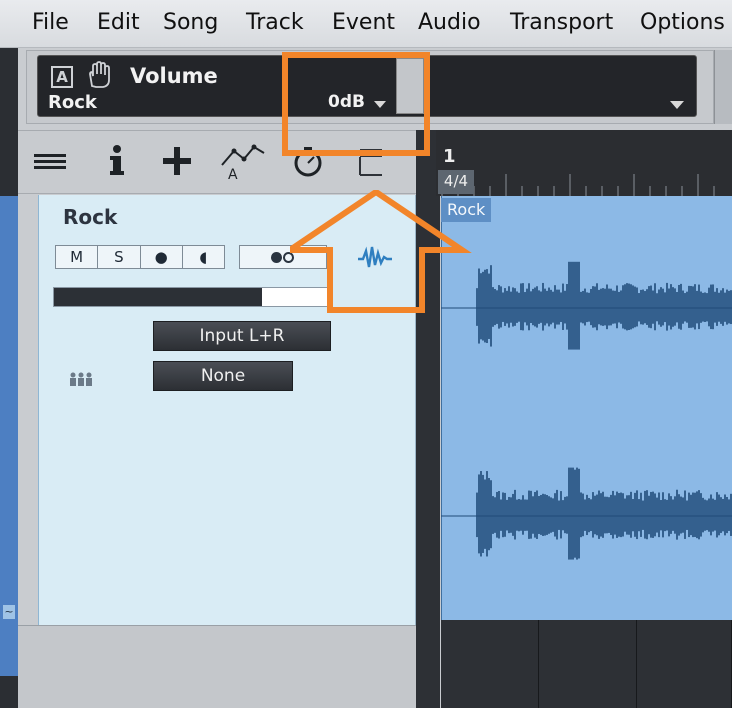 The height and width of the screenshot is (708, 732). I want to click on bar-number: 1, so click(449, 156).